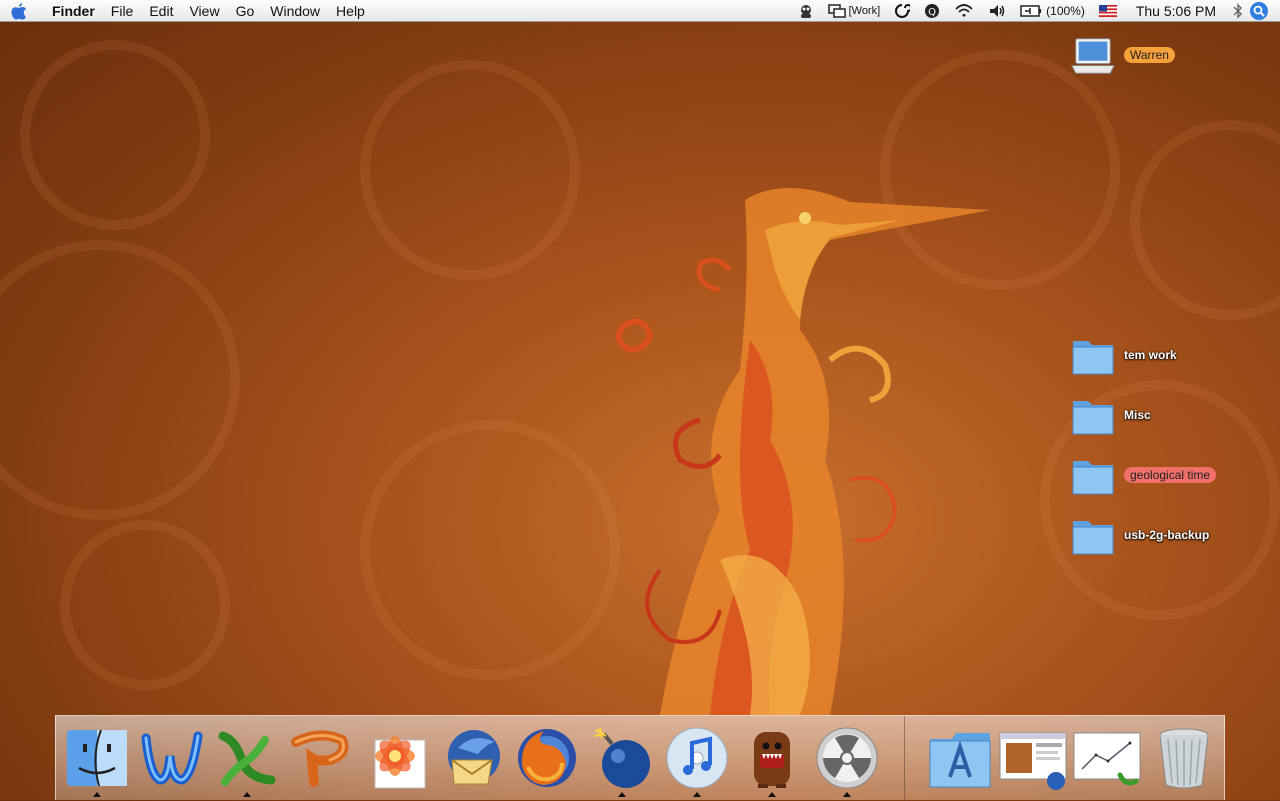 The image size is (1280, 801). What do you see at coordinates (997, 11) in the screenshot?
I see `volume-icon` at bounding box center [997, 11].